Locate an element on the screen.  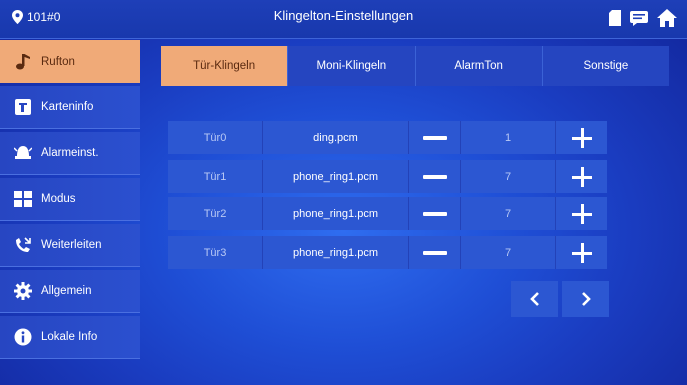
top-icons is located at coordinates (643, 18).